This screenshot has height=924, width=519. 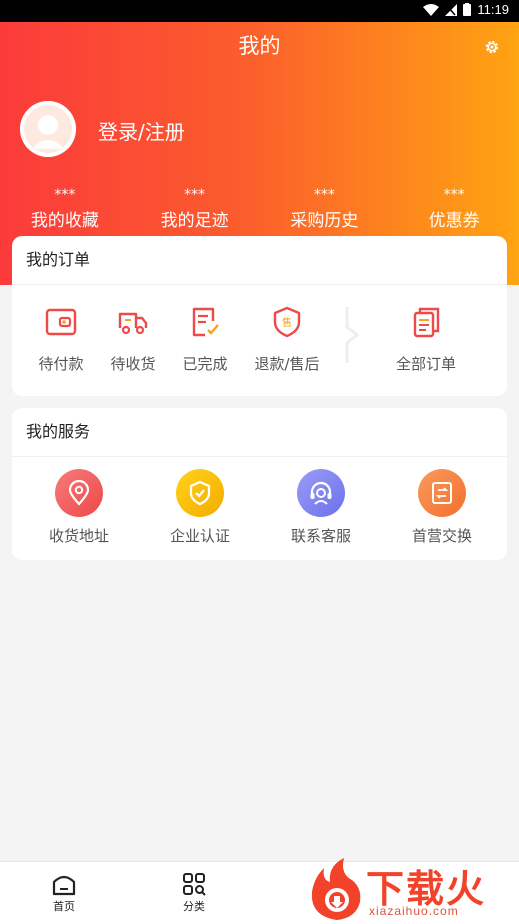 What do you see at coordinates (454, 221) in the screenshot?
I see `stat-label: 优惠券` at bounding box center [454, 221].